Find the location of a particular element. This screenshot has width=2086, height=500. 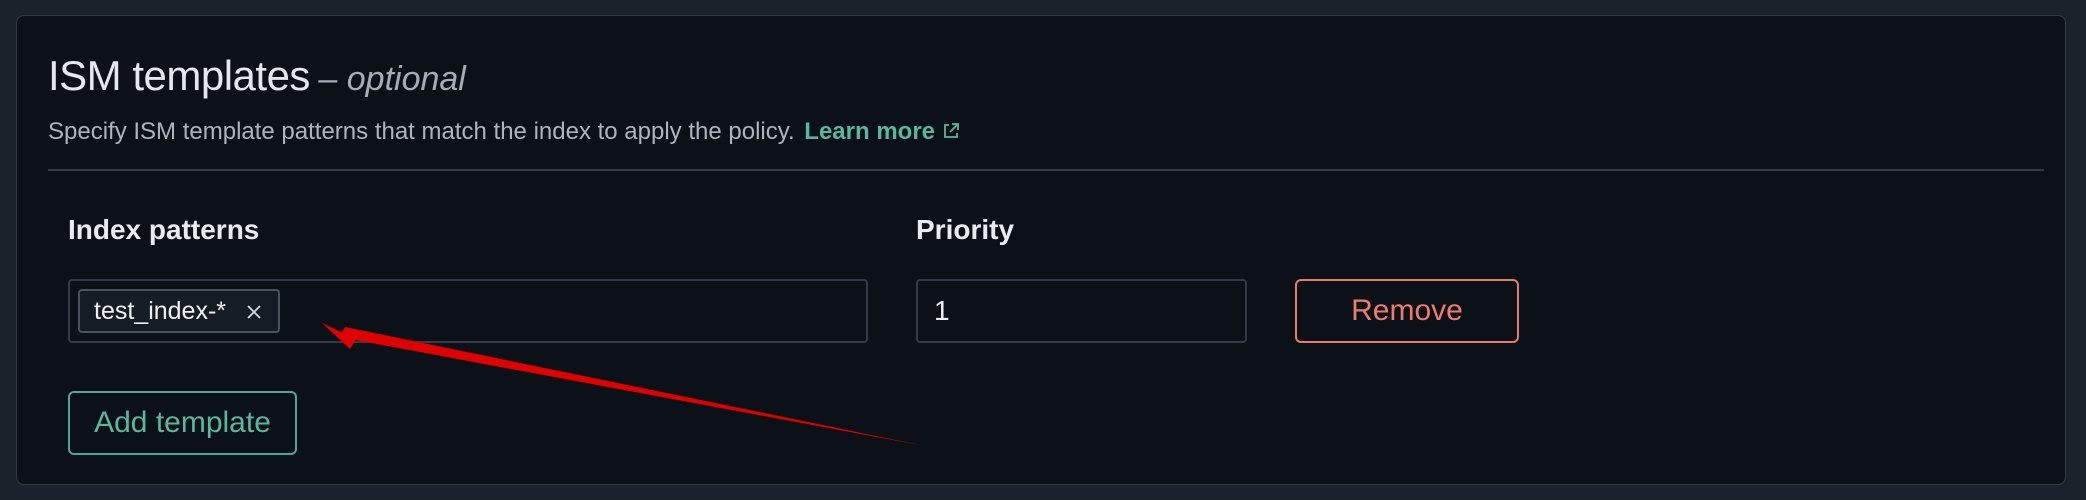

index-pattern-pill: test_index-* is located at coordinates (179, 311).